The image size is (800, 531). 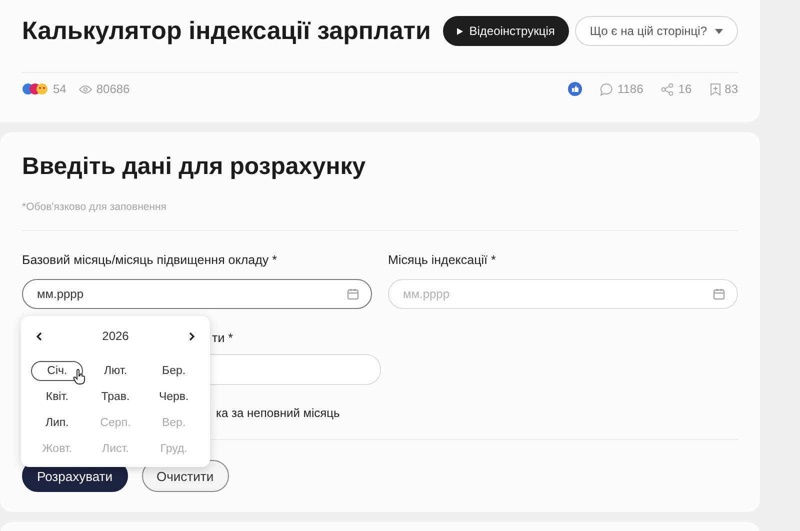 I want to click on reactions-count: 54, so click(x=59, y=89).